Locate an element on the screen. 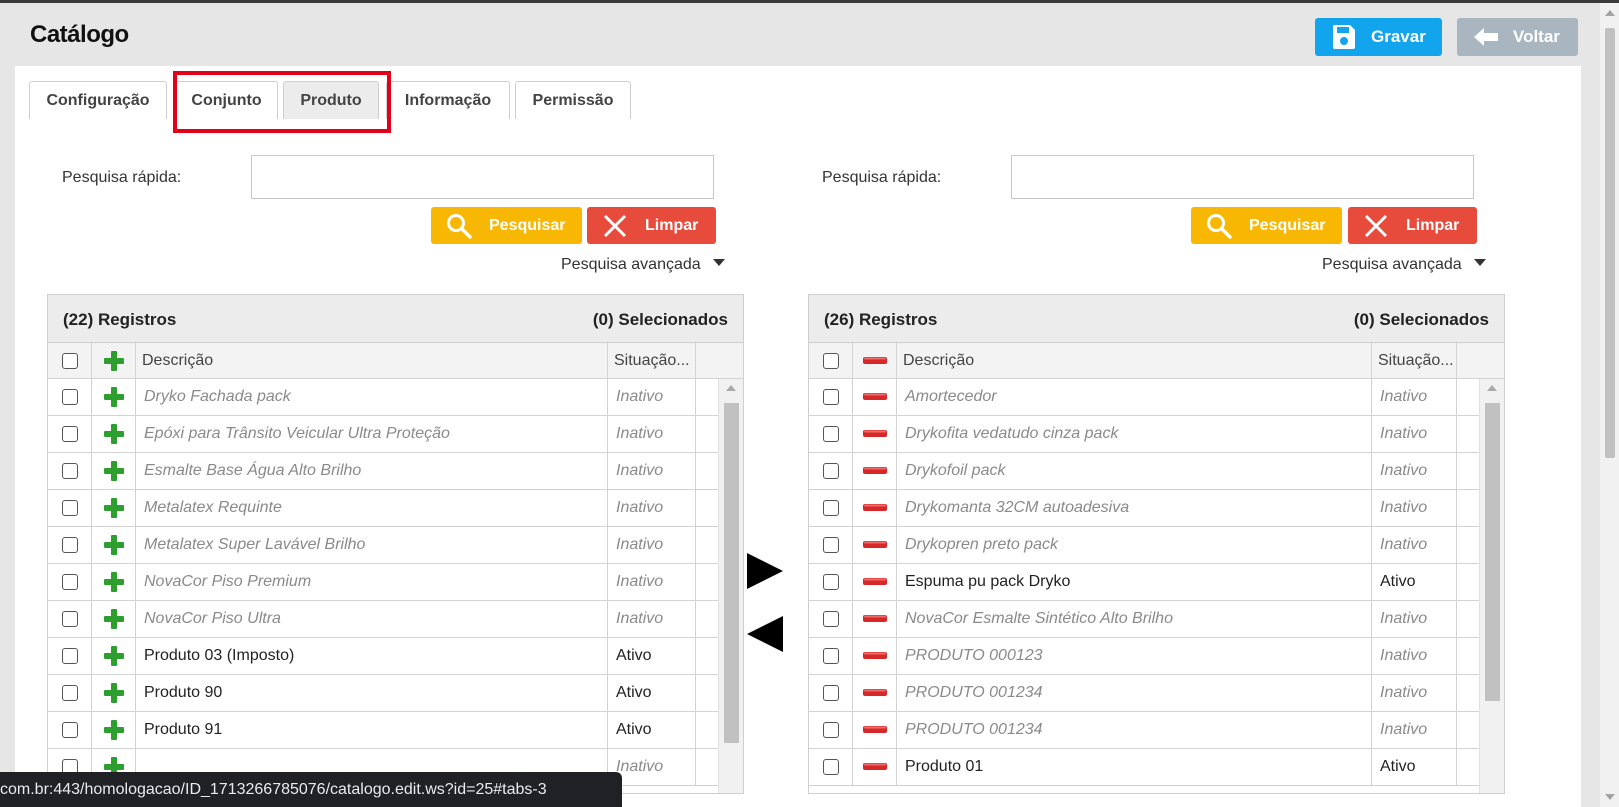 This screenshot has height=807, width=1619. page-scrollbar is located at coordinates (1609, 405).